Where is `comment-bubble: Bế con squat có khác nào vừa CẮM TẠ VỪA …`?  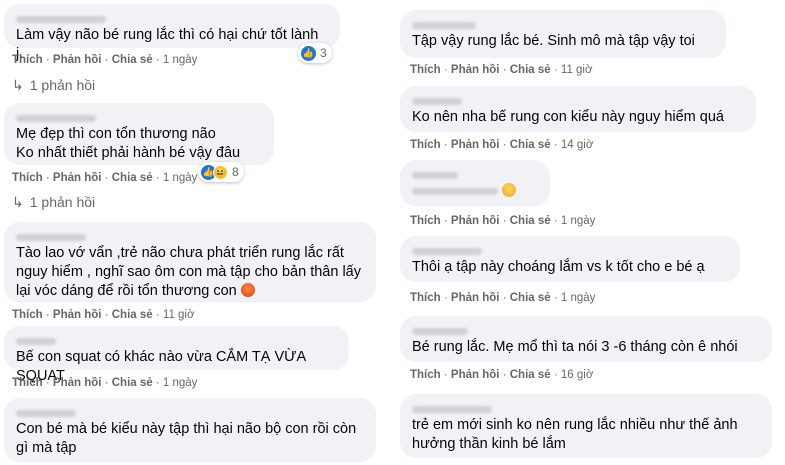
comment-bubble: Bế con squat có khác nào vừa CẮM TẠ VỪA … is located at coordinates (176, 355).